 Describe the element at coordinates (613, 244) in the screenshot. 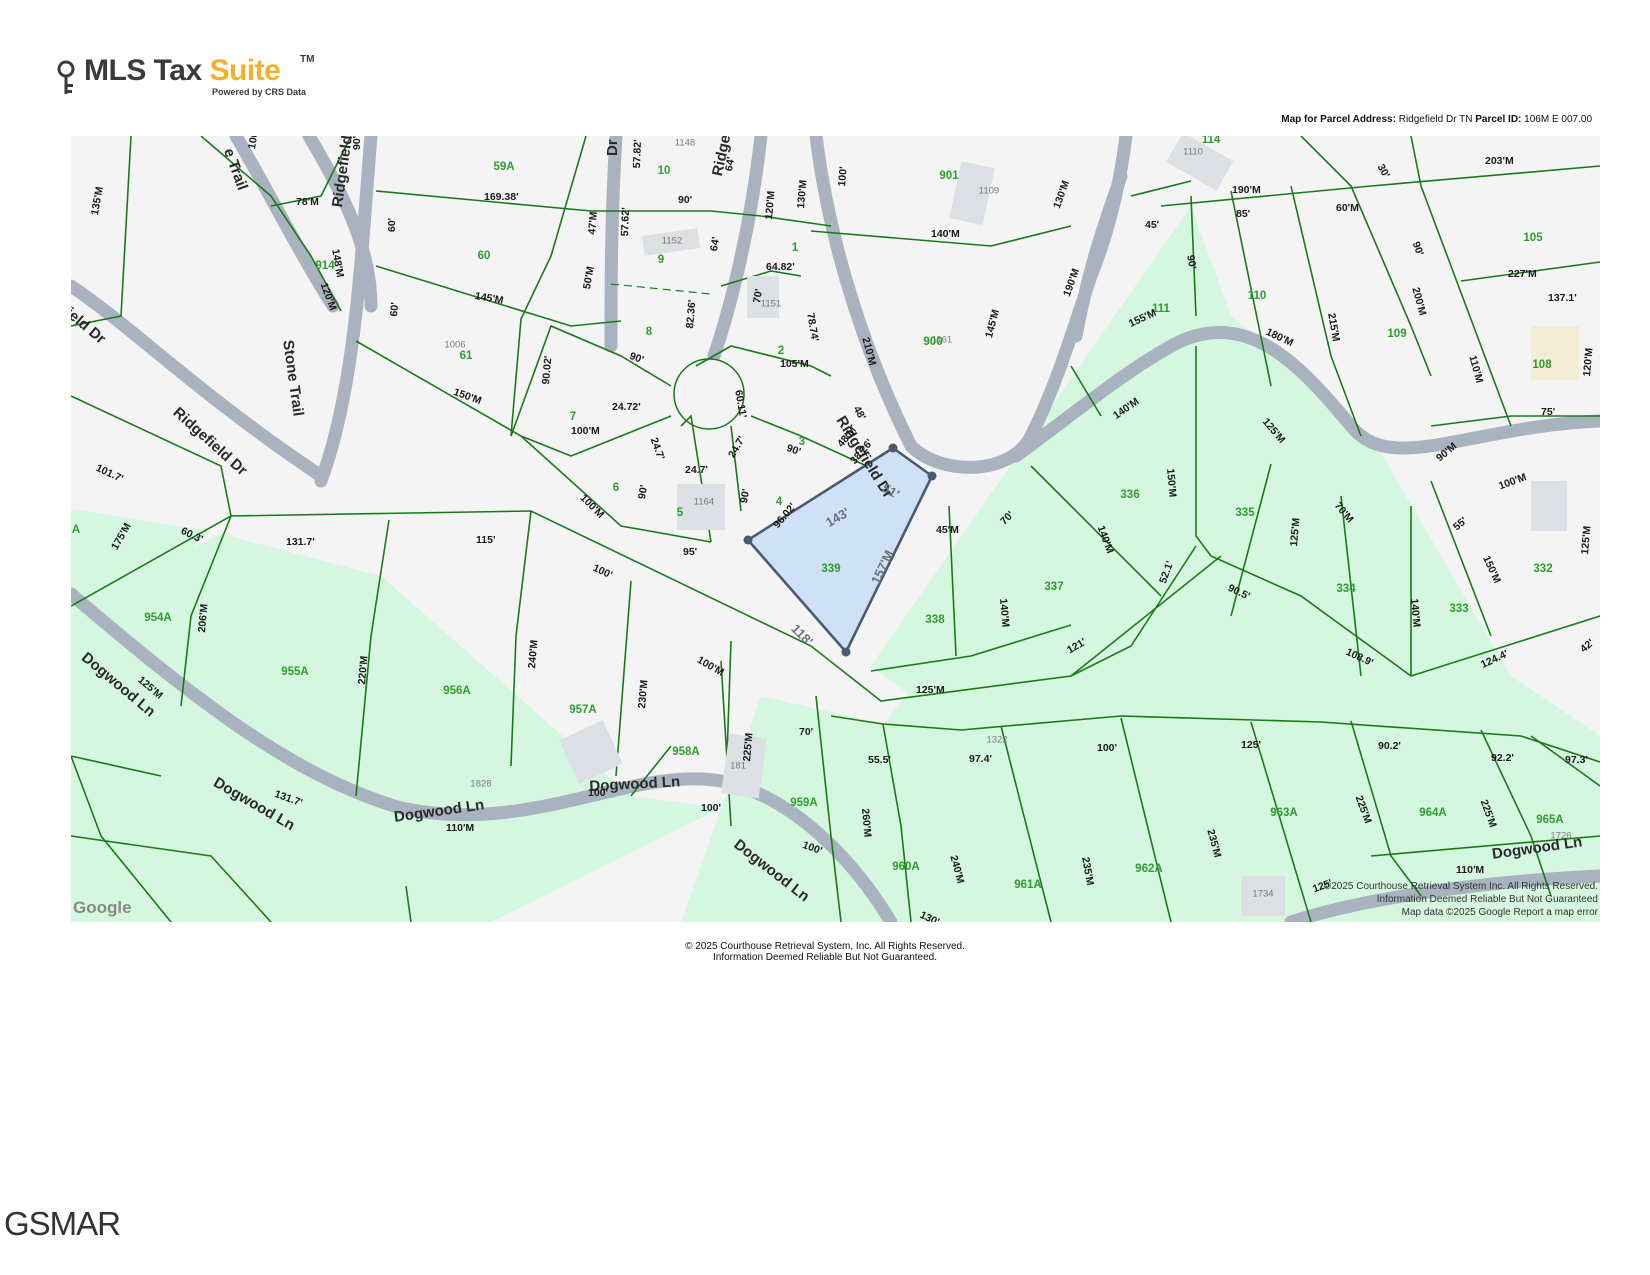

I see `road-ridgefield-cul-north-a` at that location.